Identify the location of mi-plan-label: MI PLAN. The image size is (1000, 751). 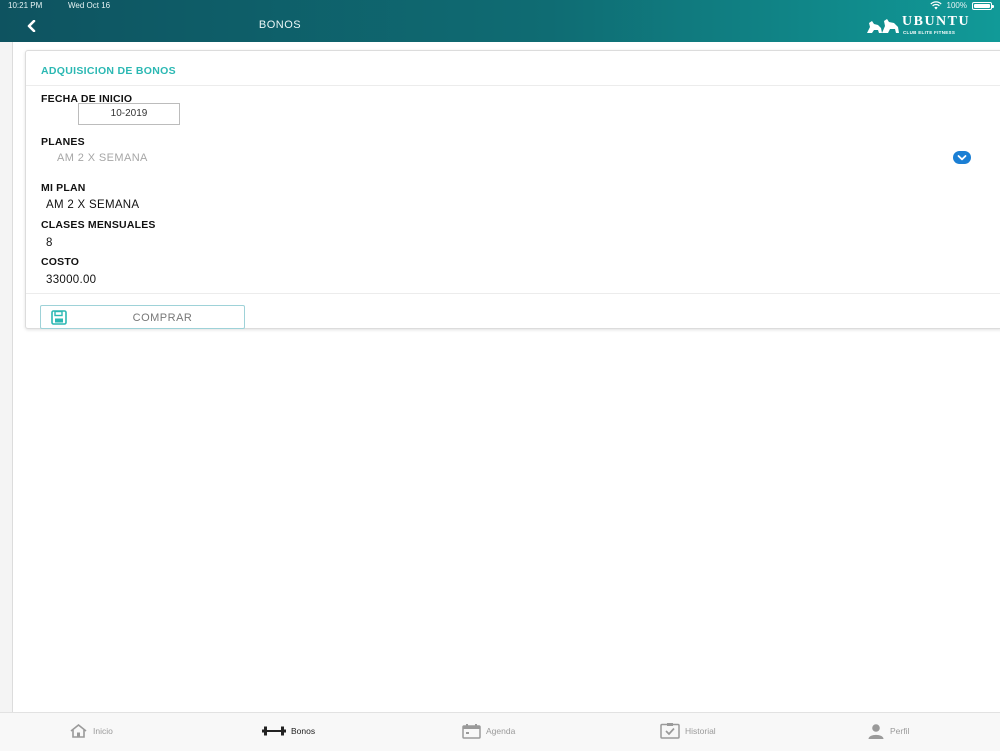
(63, 188).